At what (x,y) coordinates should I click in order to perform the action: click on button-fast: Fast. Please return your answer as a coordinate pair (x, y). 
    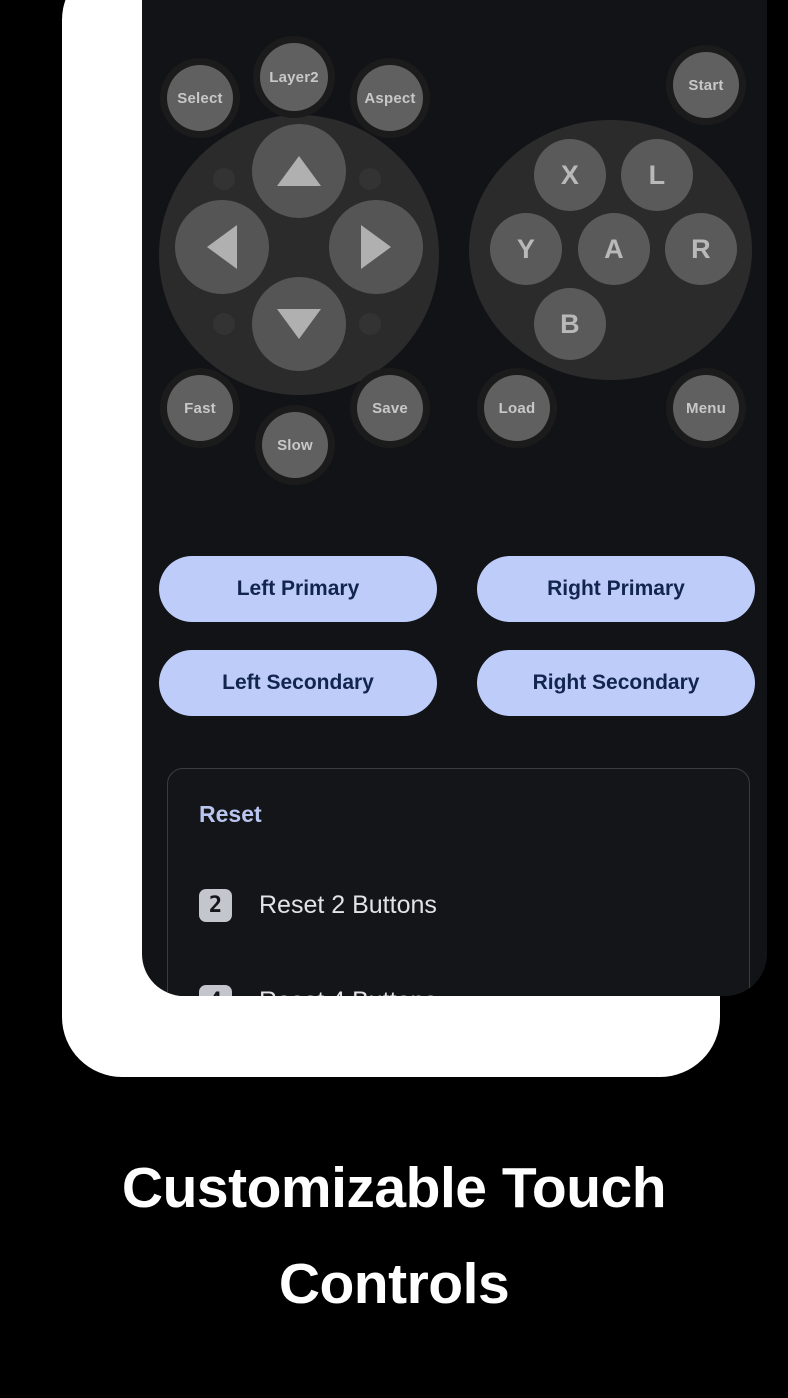
    Looking at the image, I should click on (200, 408).